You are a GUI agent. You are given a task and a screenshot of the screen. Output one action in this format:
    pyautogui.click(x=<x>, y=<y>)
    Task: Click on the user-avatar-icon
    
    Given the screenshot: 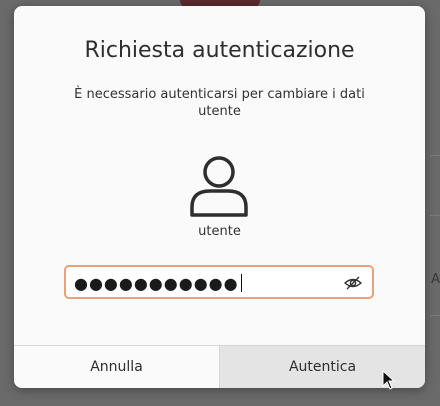 What is the action you would take?
    pyautogui.click(x=219, y=186)
    